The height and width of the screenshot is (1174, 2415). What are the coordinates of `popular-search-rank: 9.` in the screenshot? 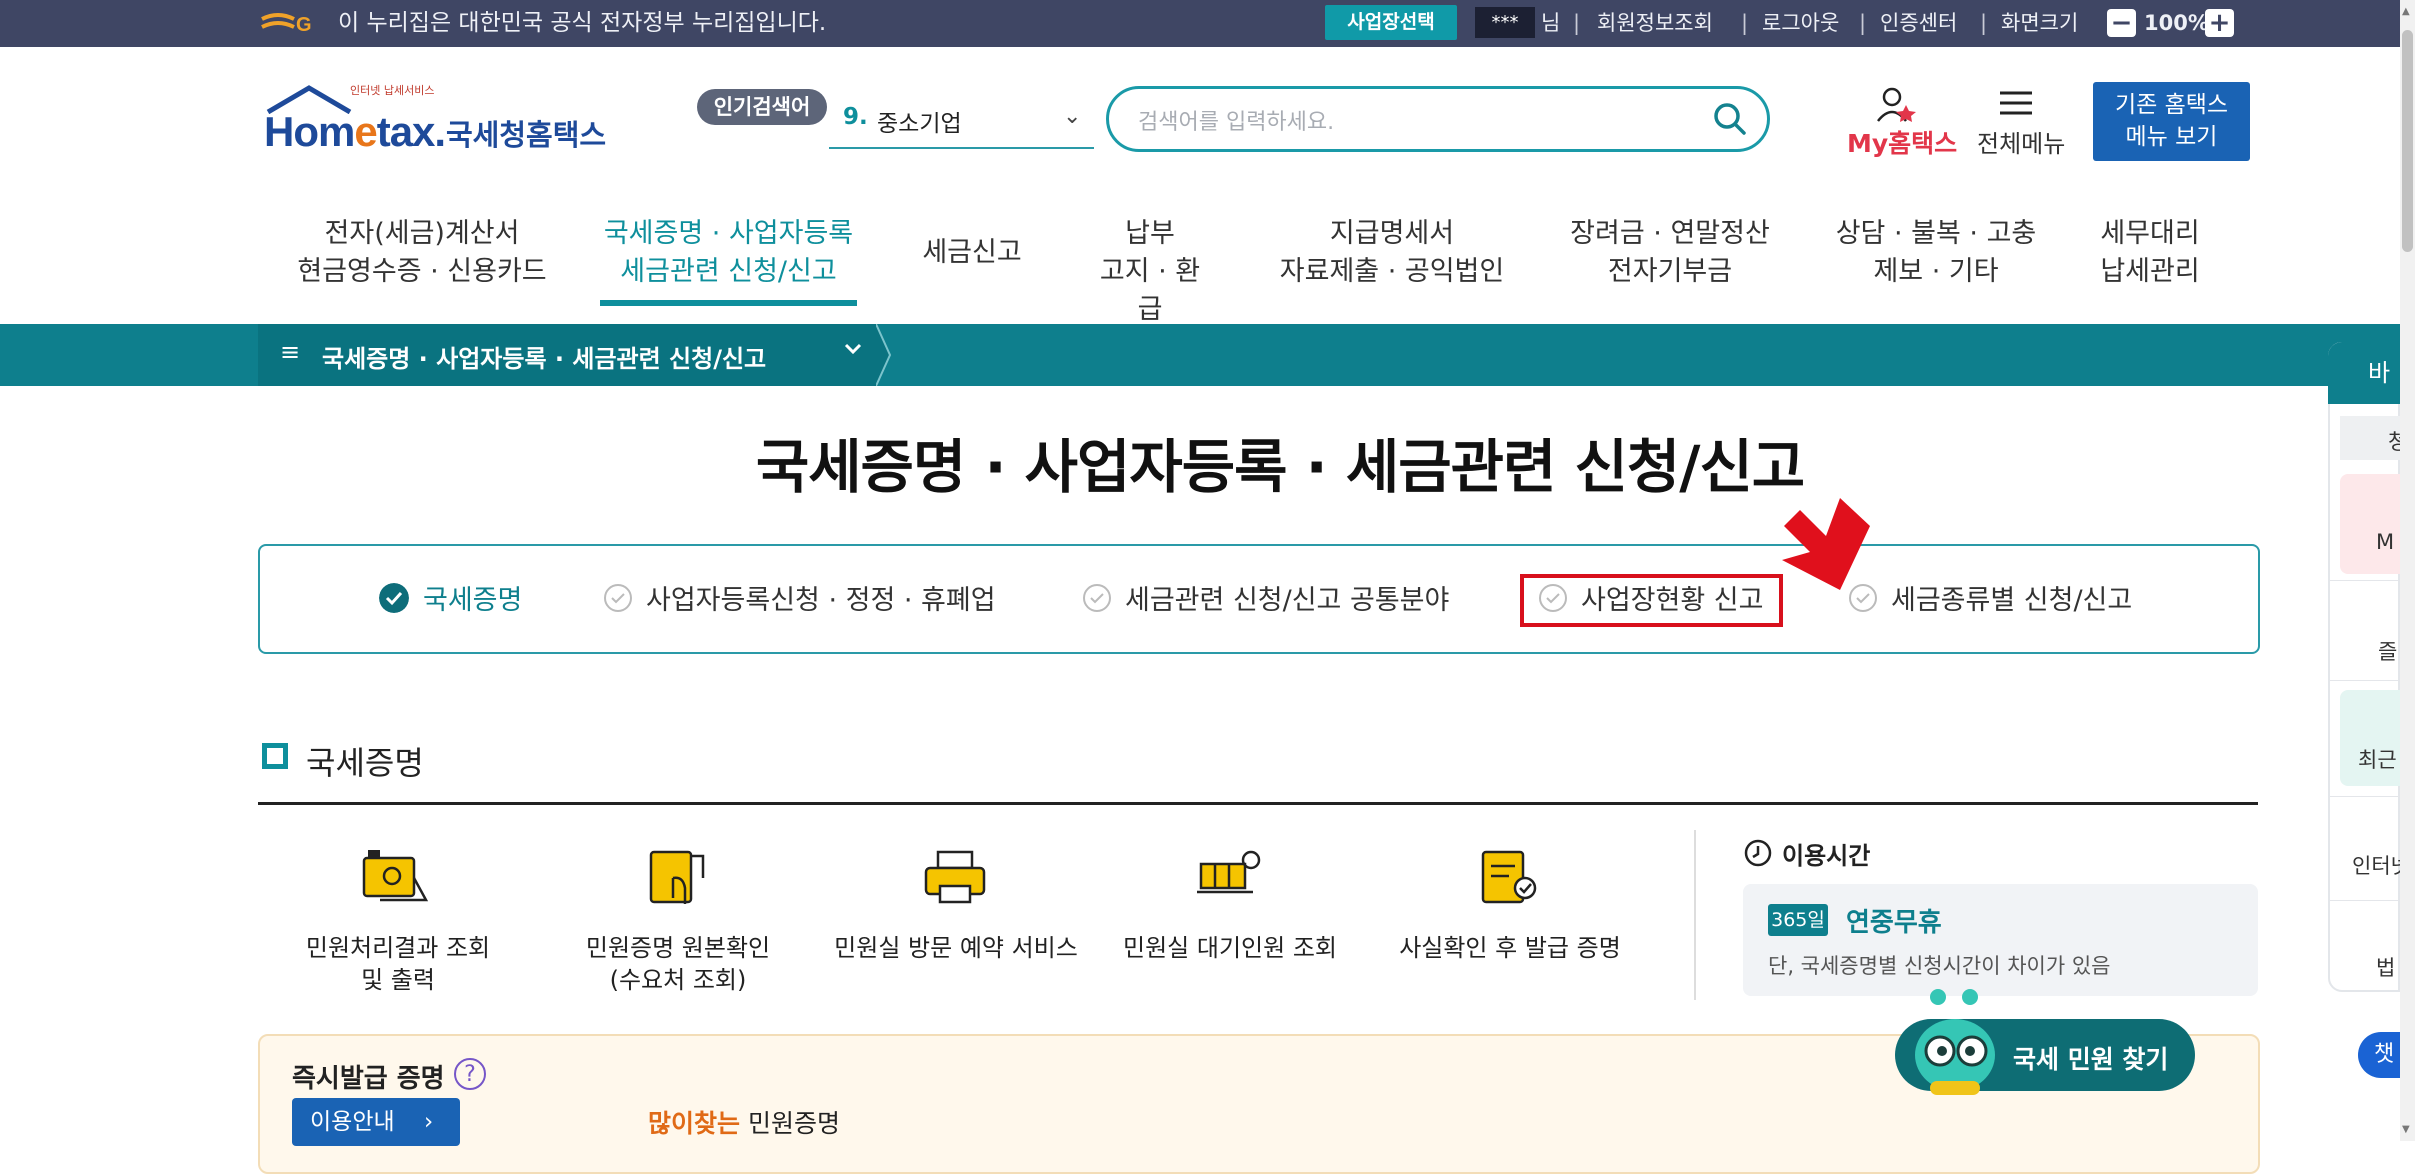 It's located at (855, 117).